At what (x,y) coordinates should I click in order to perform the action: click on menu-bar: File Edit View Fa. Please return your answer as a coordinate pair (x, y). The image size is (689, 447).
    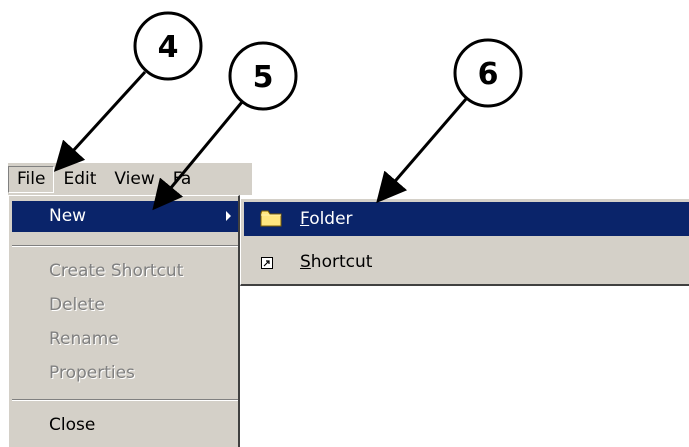
    Looking at the image, I should click on (130, 179).